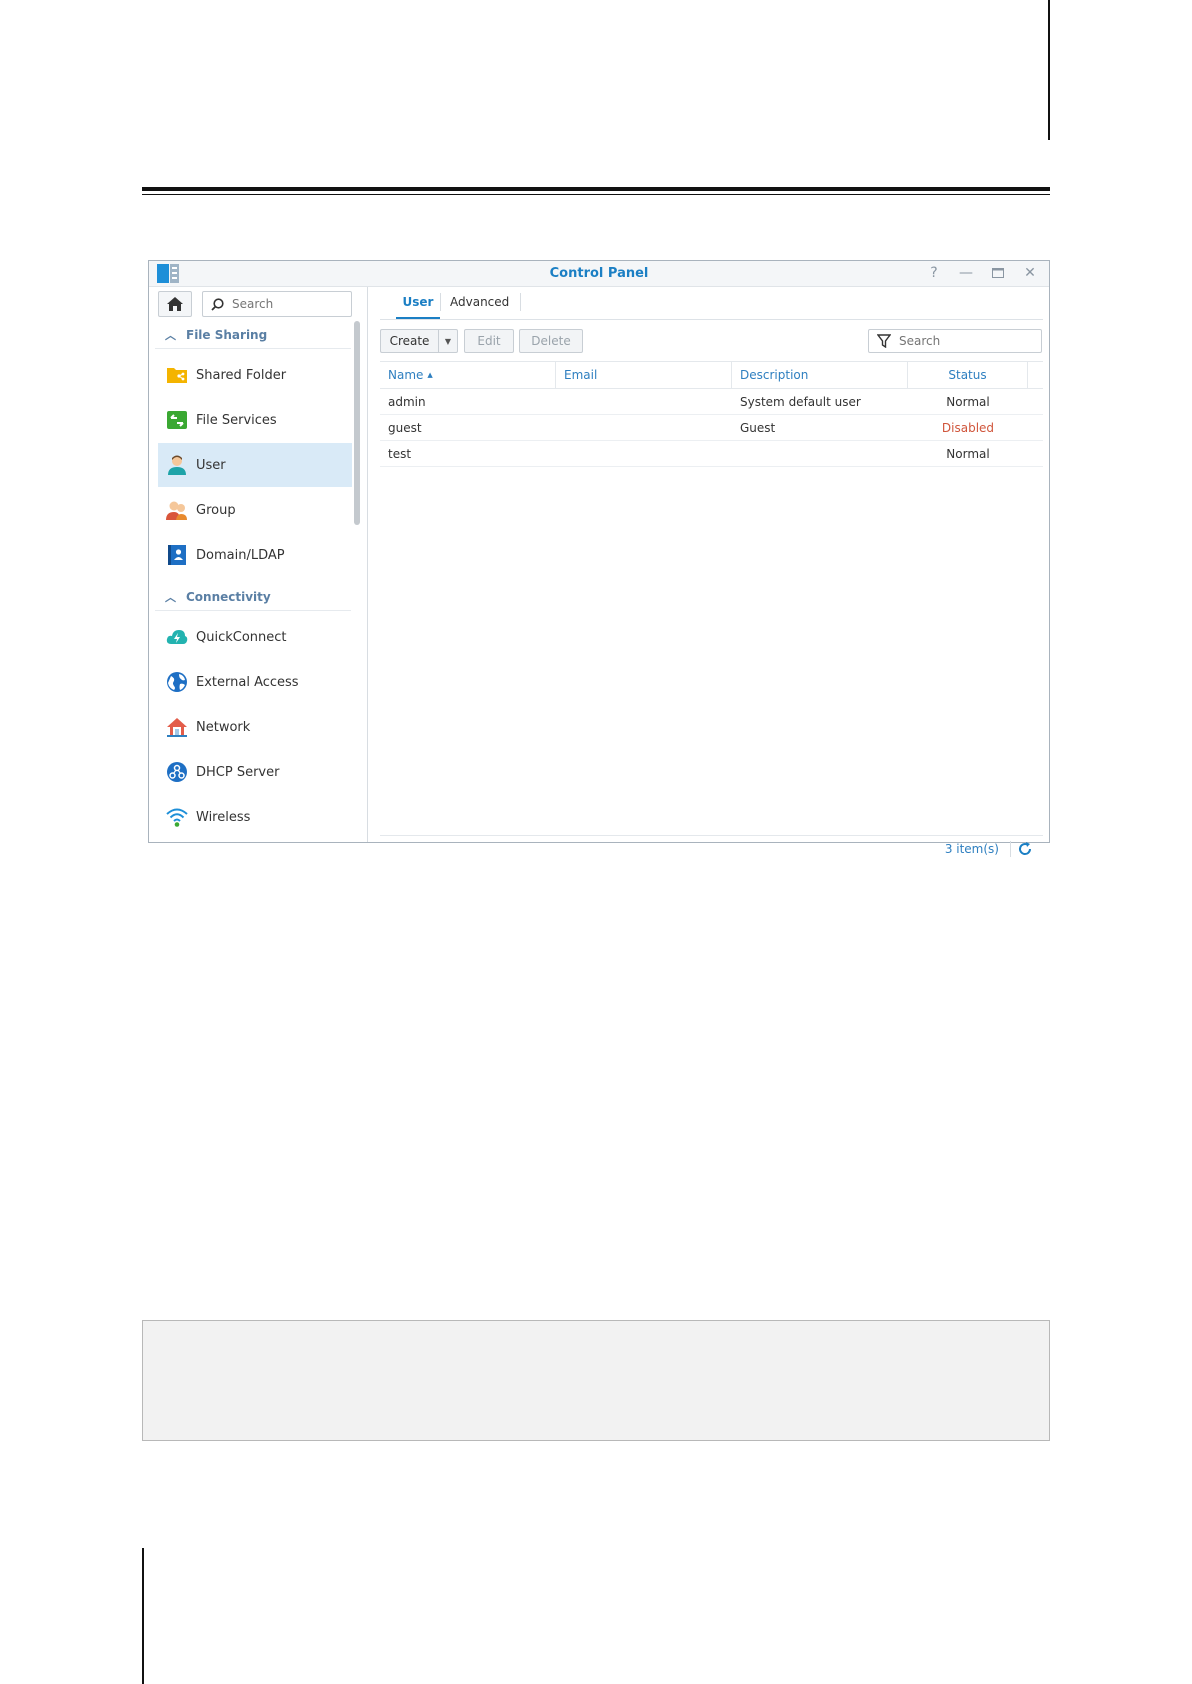 The height and width of the screenshot is (1684, 1192). I want to click on filter-icon, so click(884, 341).